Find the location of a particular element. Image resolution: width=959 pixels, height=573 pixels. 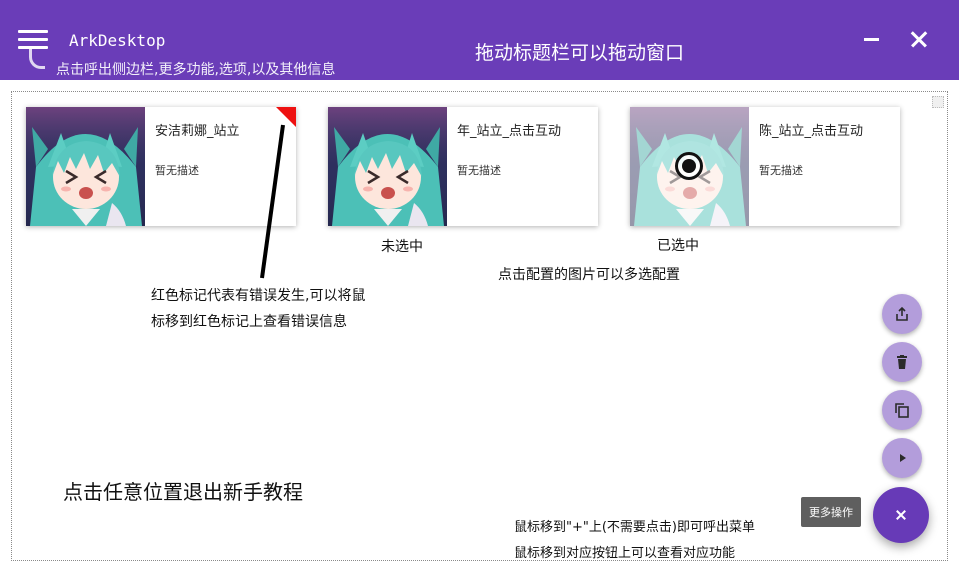

copy-button is located at coordinates (902, 410).